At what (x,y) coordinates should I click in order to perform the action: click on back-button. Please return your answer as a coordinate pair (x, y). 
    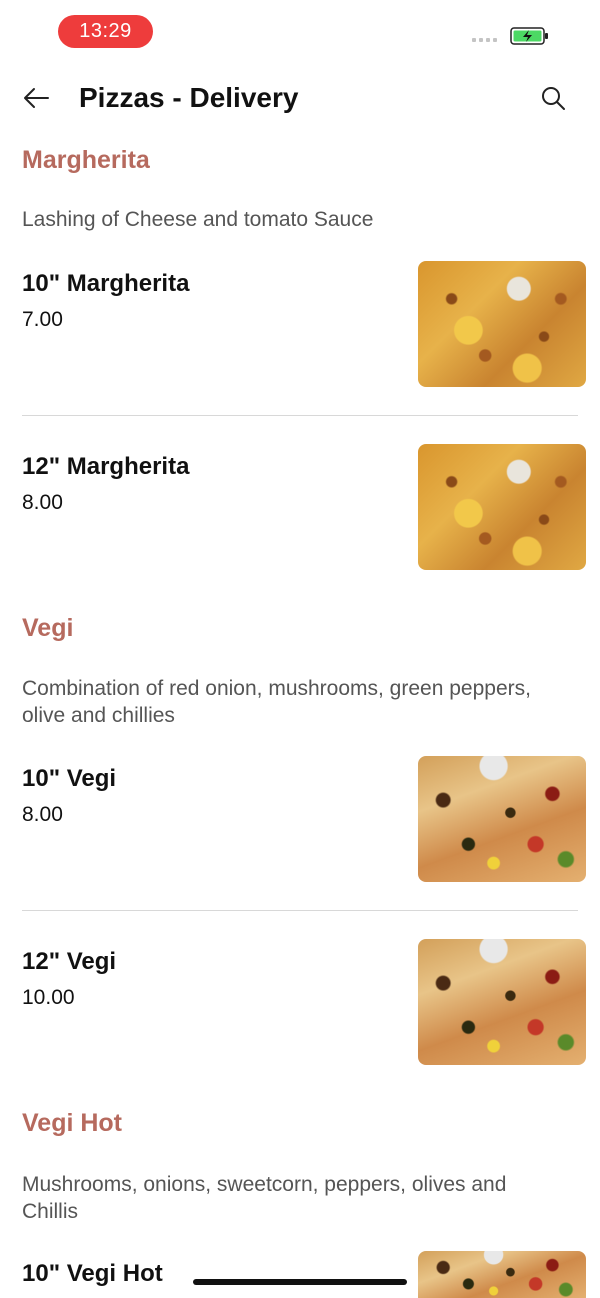
    Looking at the image, I should click on (36, 98).